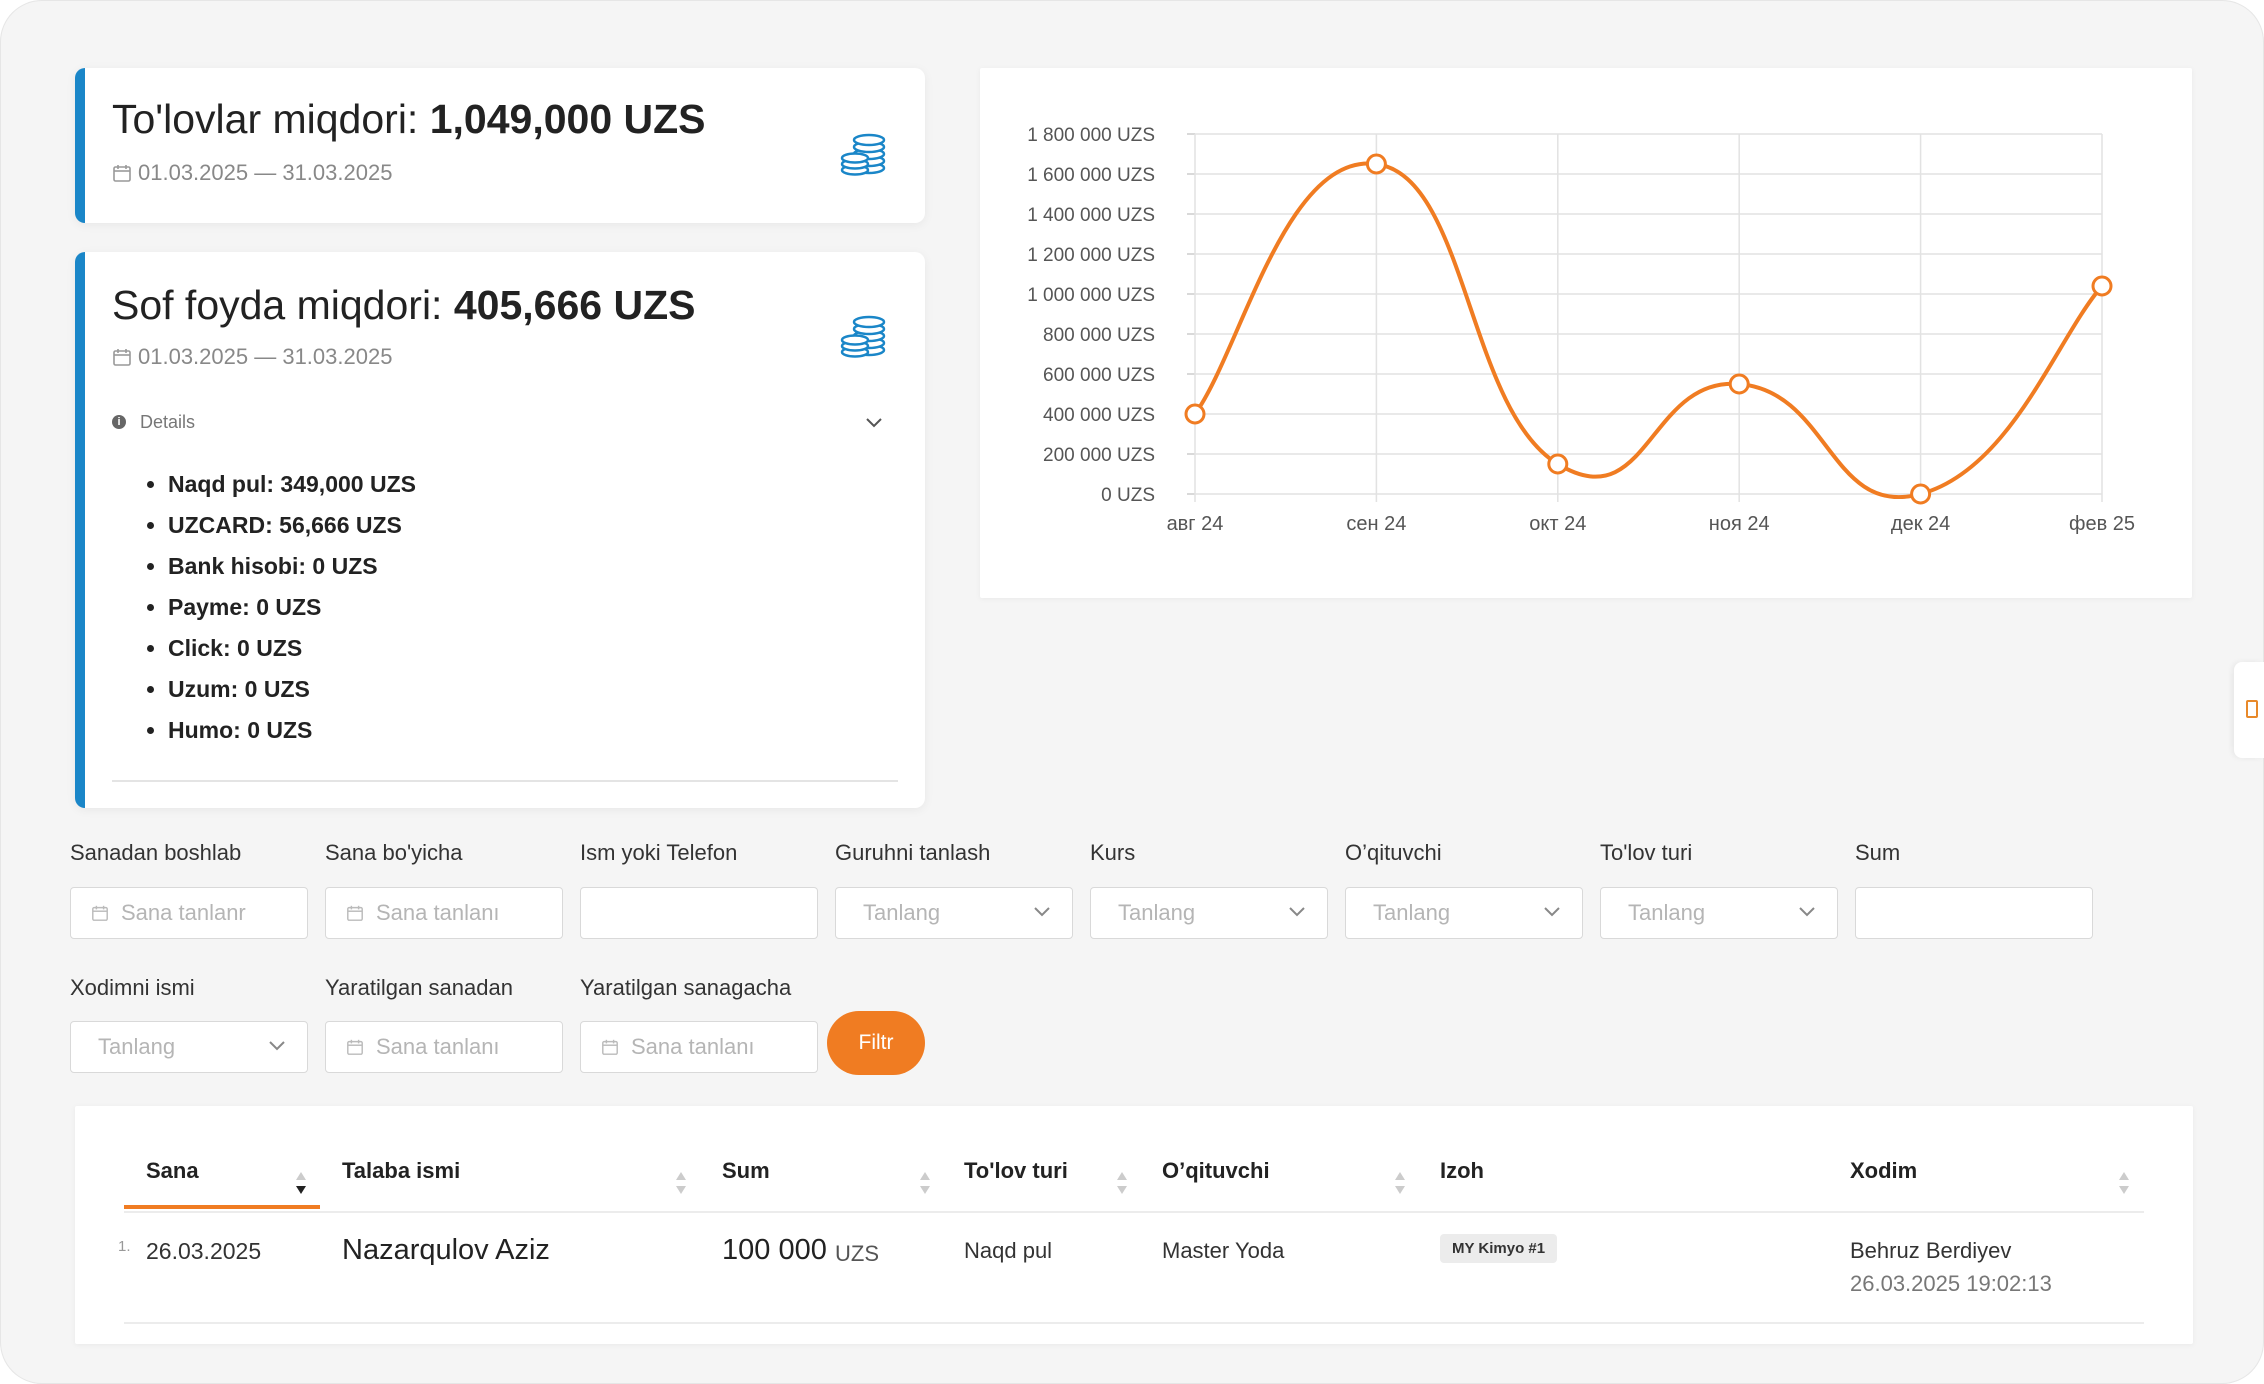 This screenshot has height=1384, width=2264. What do you see at coordinates (1646, 852) in the screenshot?
I see `filter-label: To'lov turi` at bounding box center [1646, 852].